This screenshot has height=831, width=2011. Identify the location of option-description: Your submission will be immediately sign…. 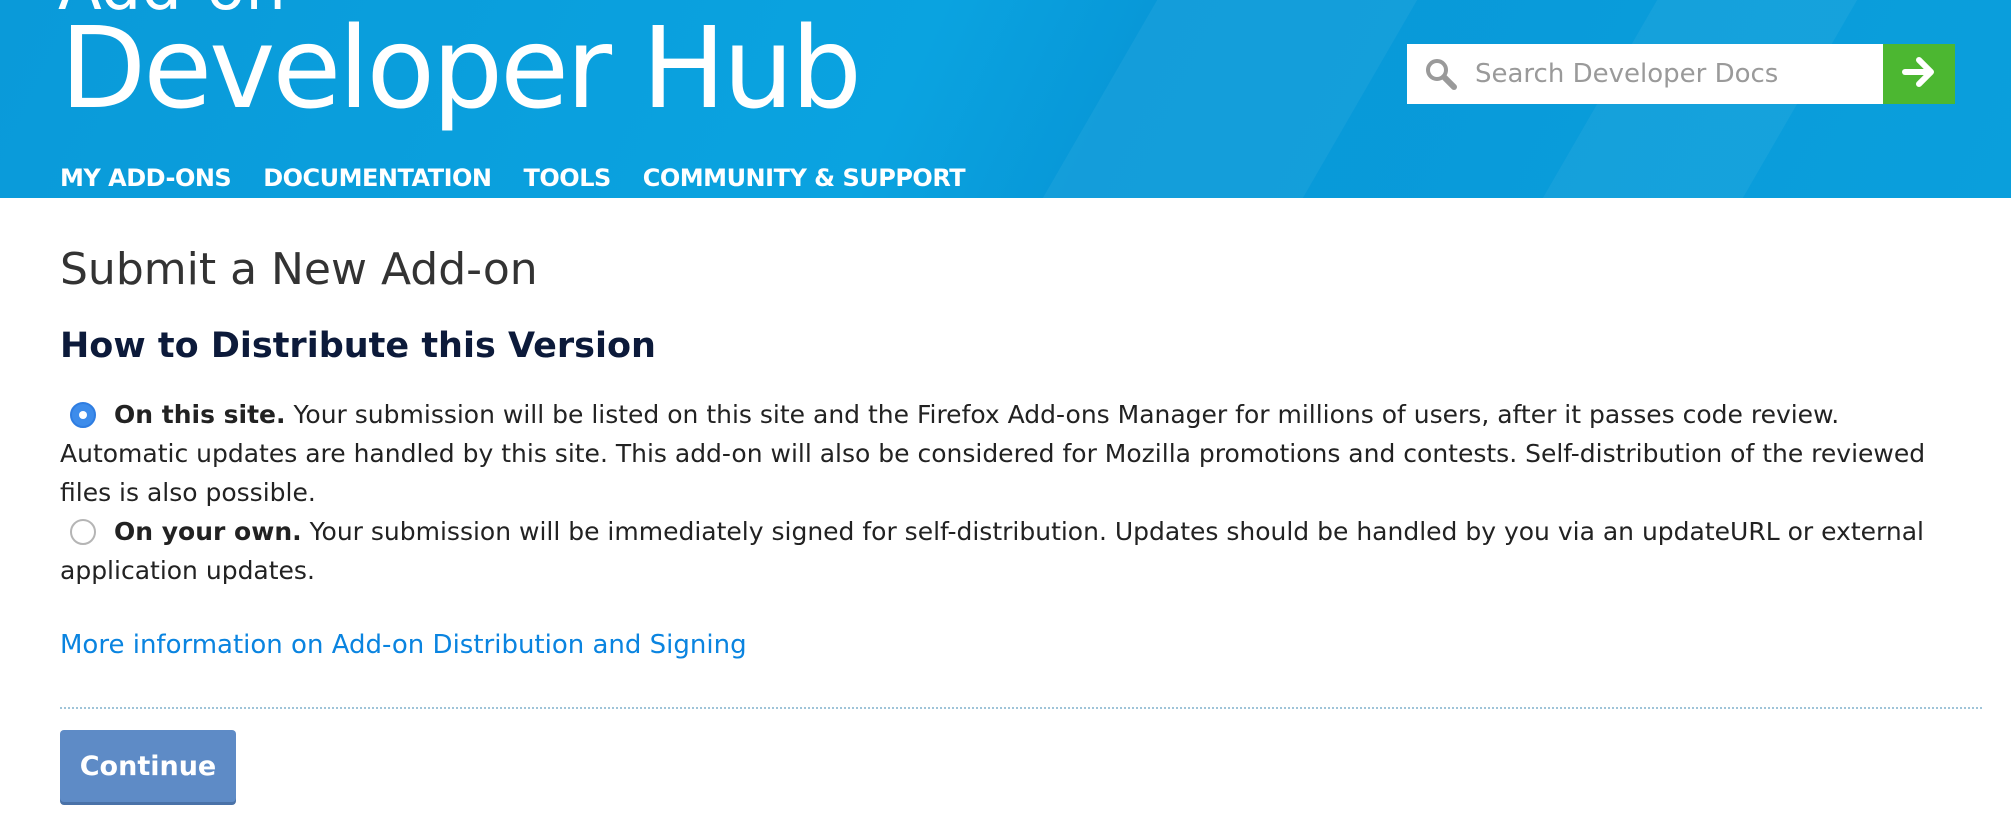
(992, 551).